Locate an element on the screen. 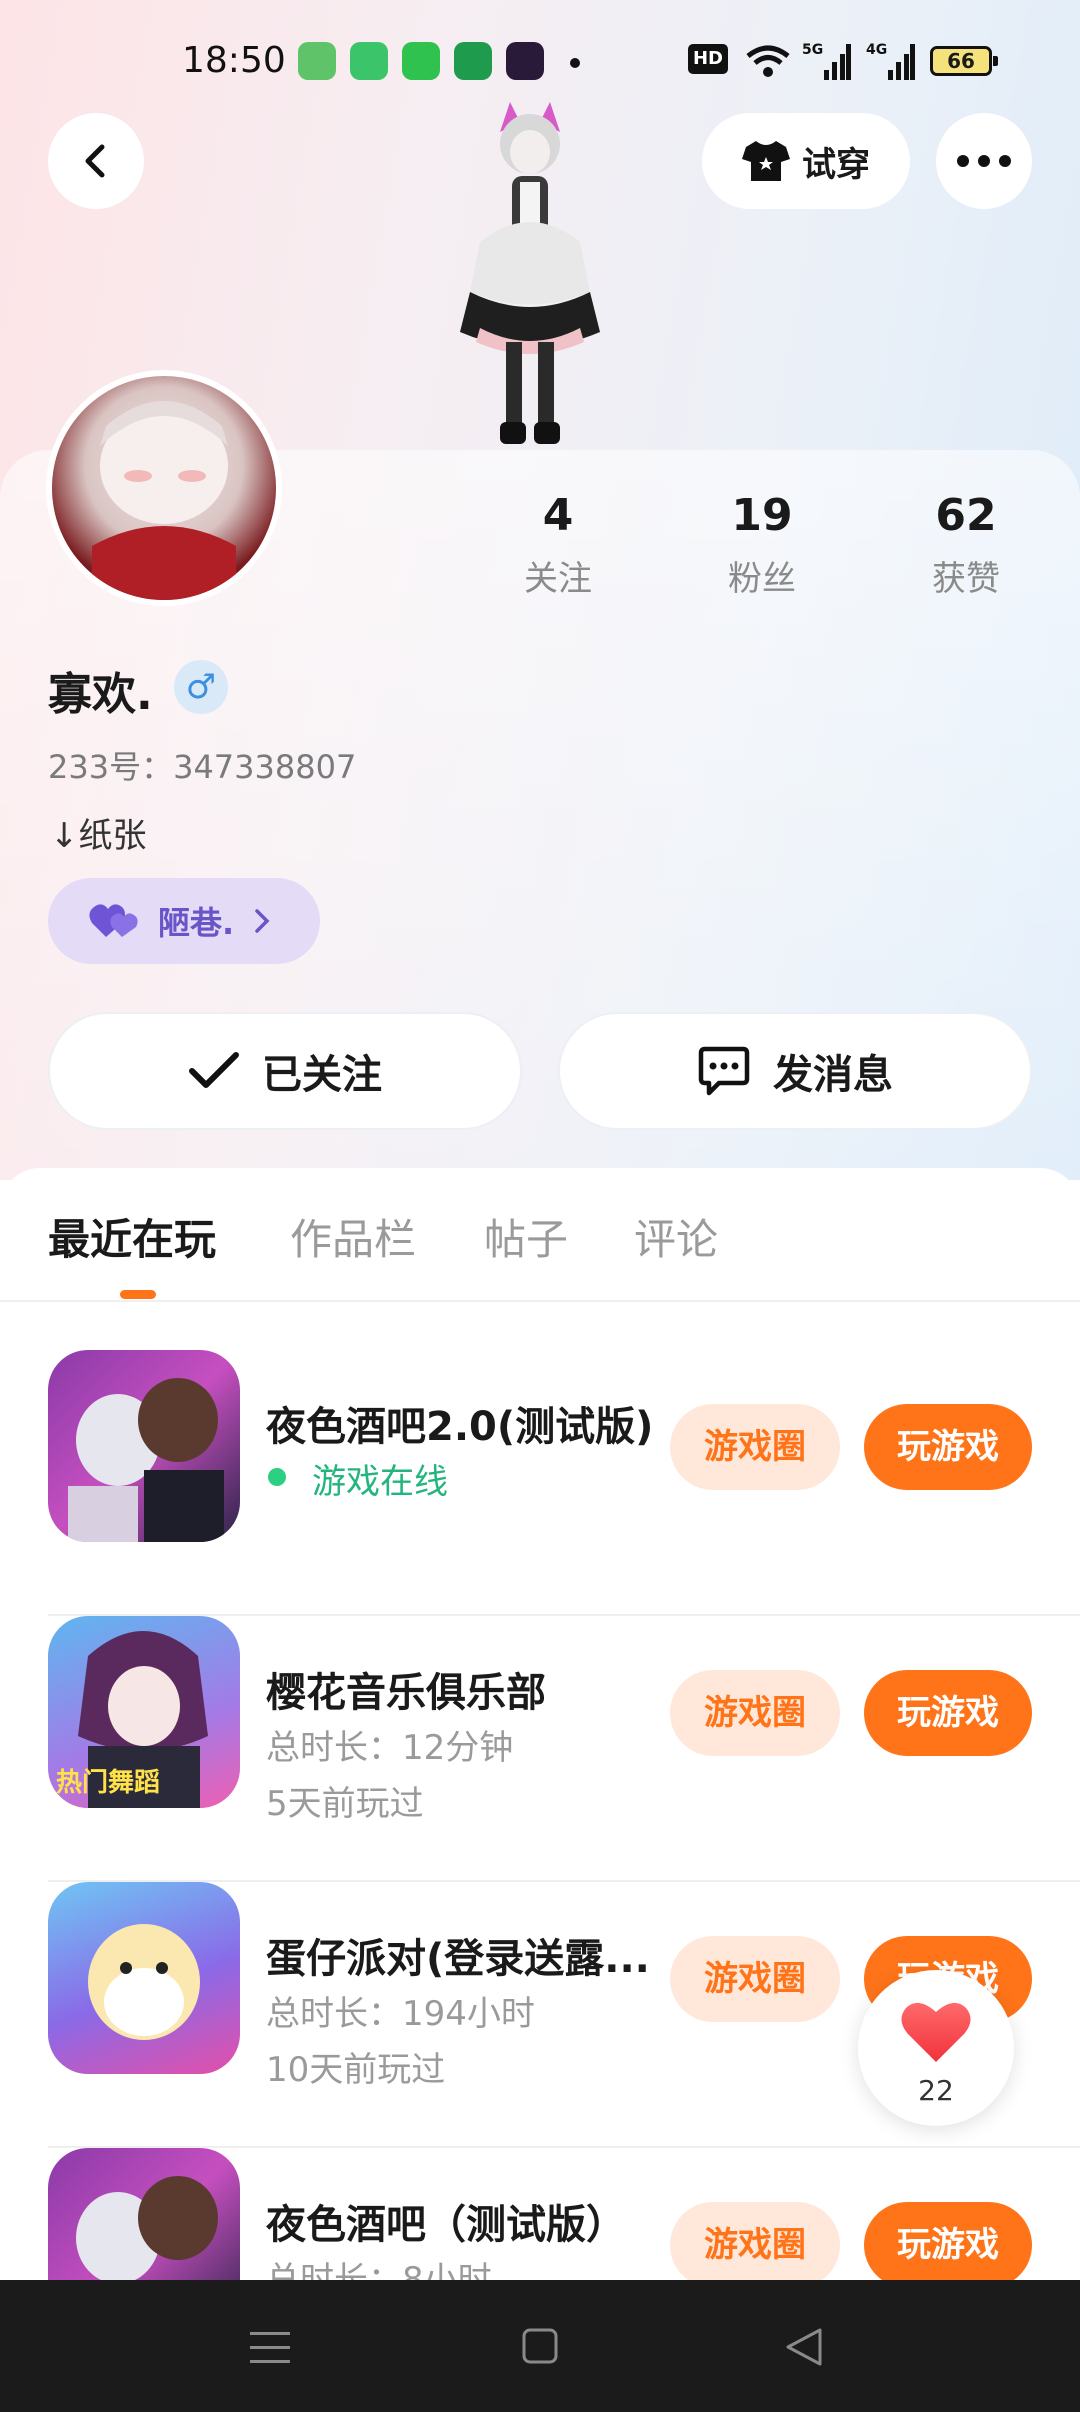  menu-icon is located at coordinates (270, 2348).